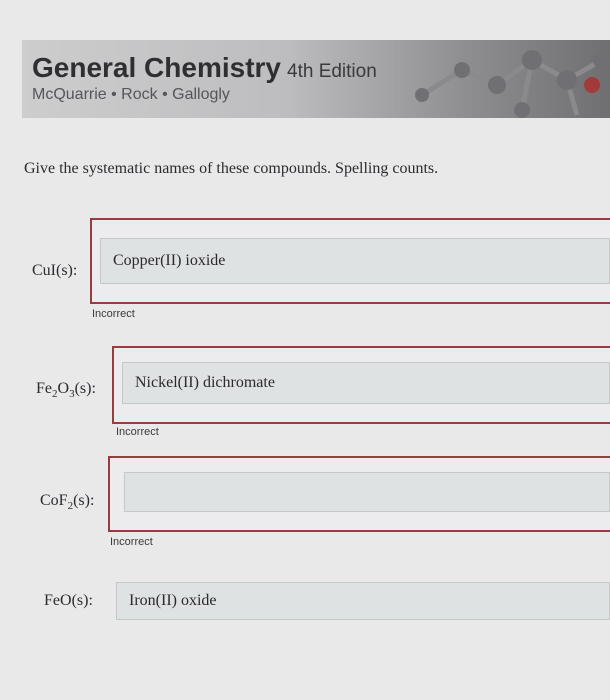 Image resolution: width=610 pixels, height=700 pixels. What do you see at coordinates (58, 600) in the screenshot?
I see `formula-main: FeO` at bounding box center [58, 600].